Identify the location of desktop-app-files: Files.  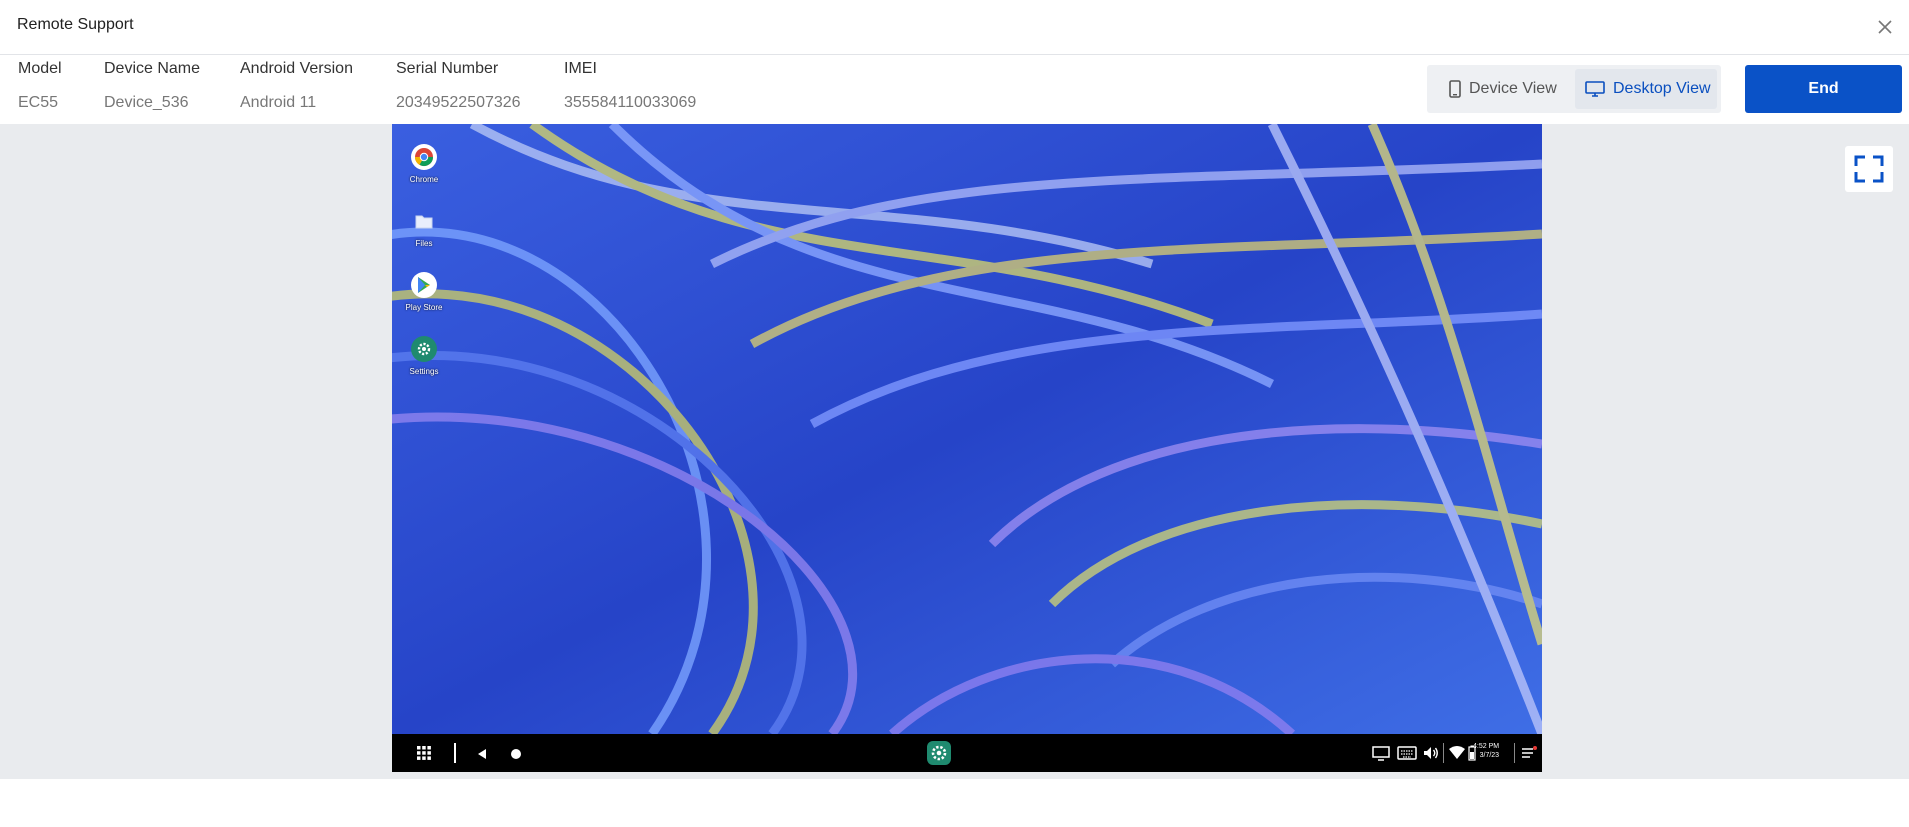
(424, 228).